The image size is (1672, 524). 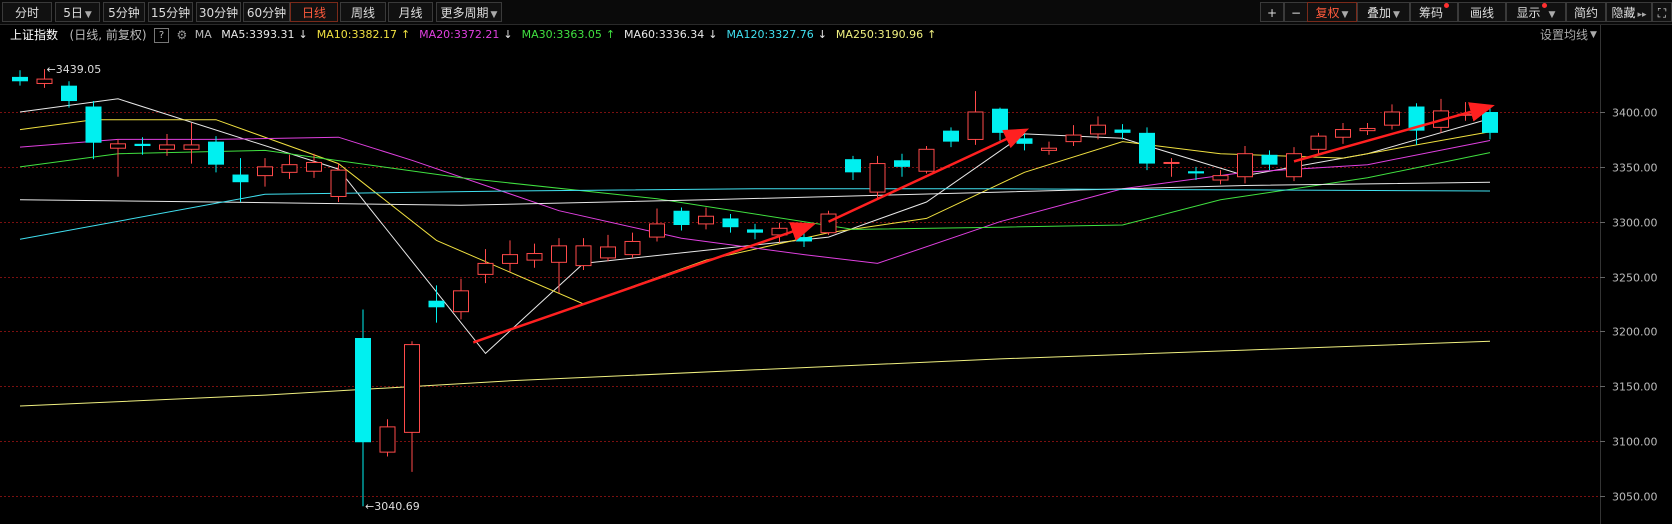 I want to click on tab-4: 30分钟, so click(x=218, y=12).